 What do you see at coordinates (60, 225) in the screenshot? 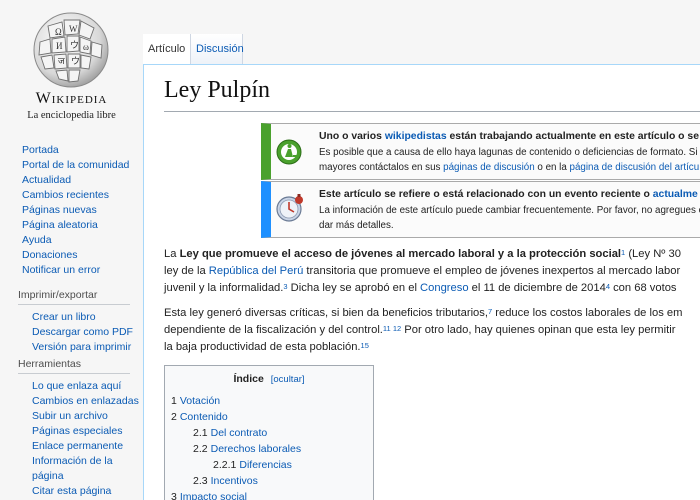
I see `nav-link: Página aleatoria` at bounding box center [60, 225].